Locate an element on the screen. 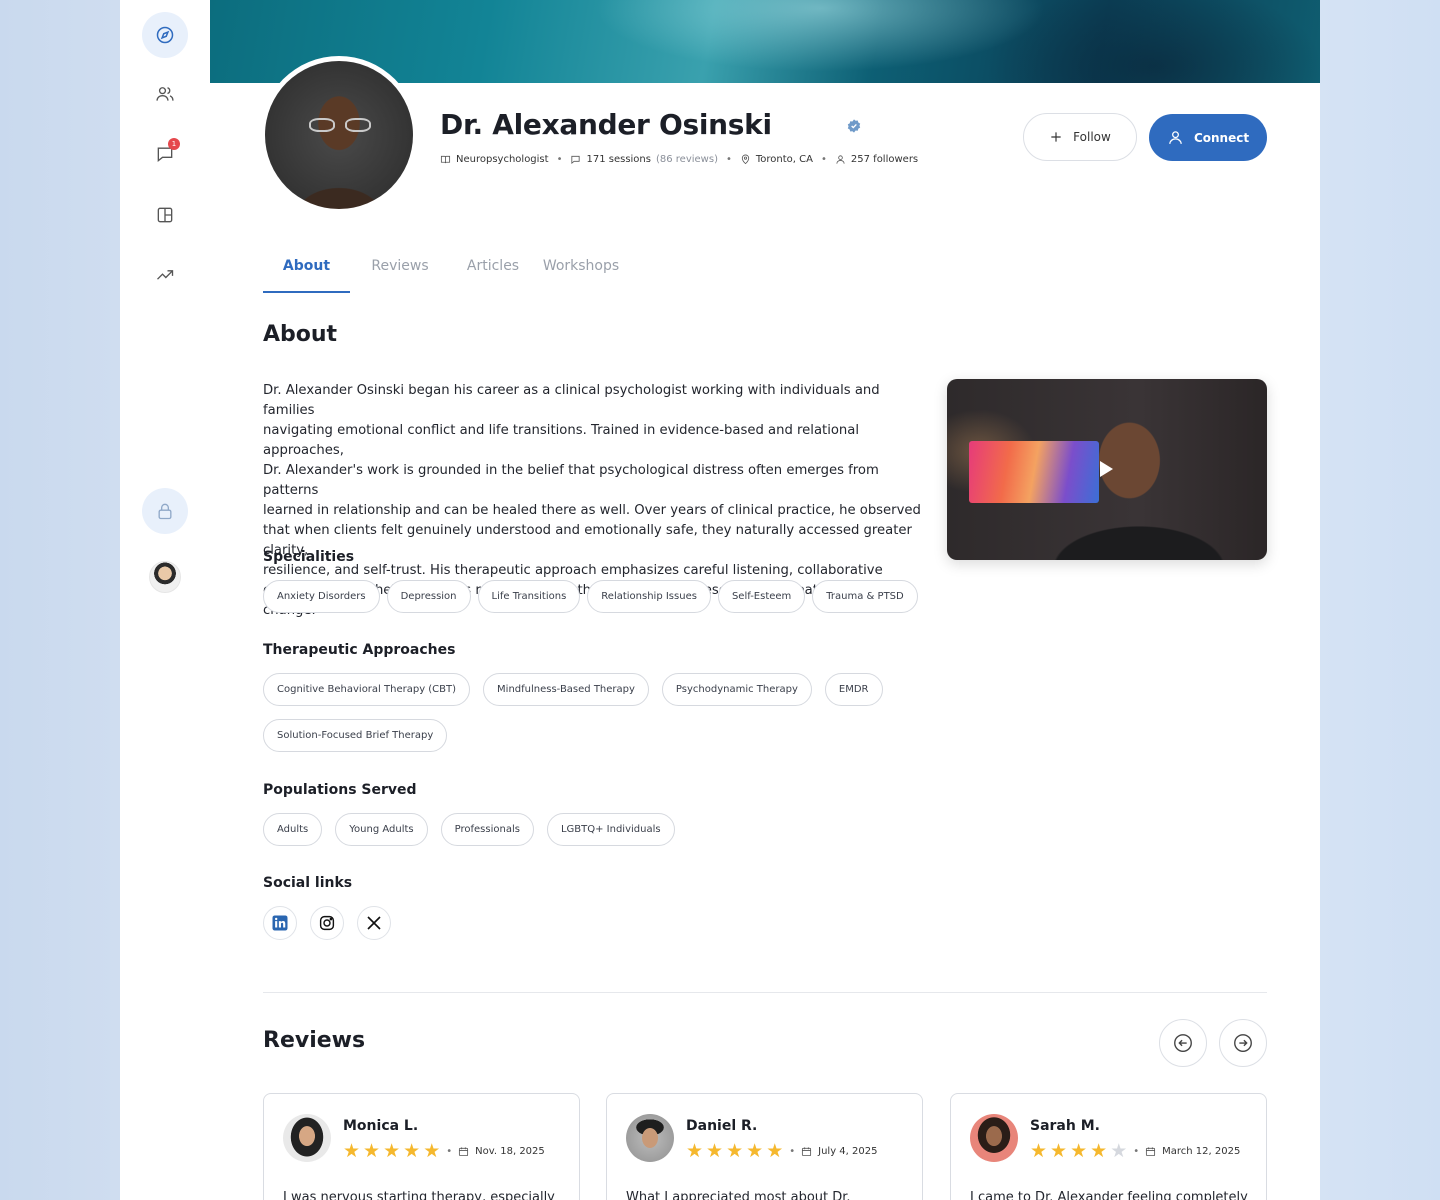 This screenshot has width=1440, height=1200. trending-icon is located at coordinates (165, 275).